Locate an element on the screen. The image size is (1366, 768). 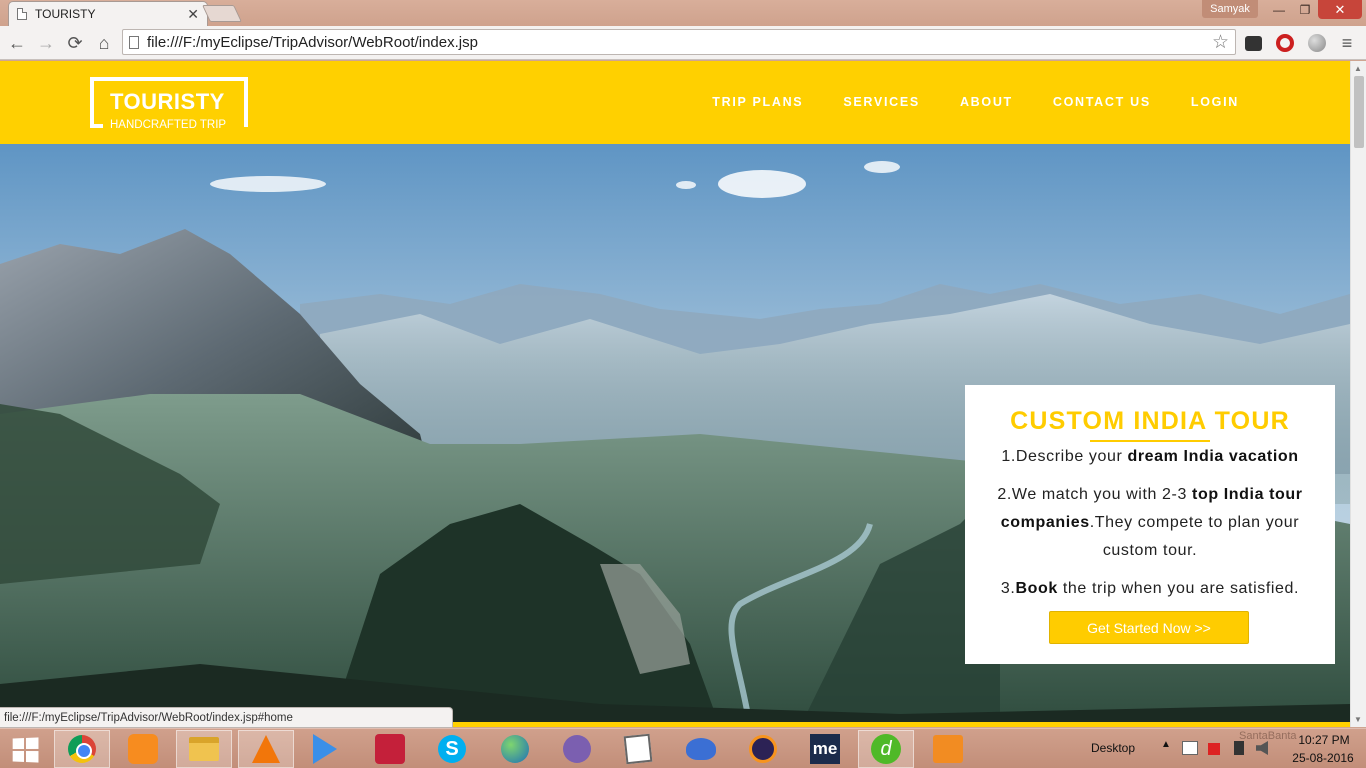
taskbar-eclipse is located at coordinates (763, 749).